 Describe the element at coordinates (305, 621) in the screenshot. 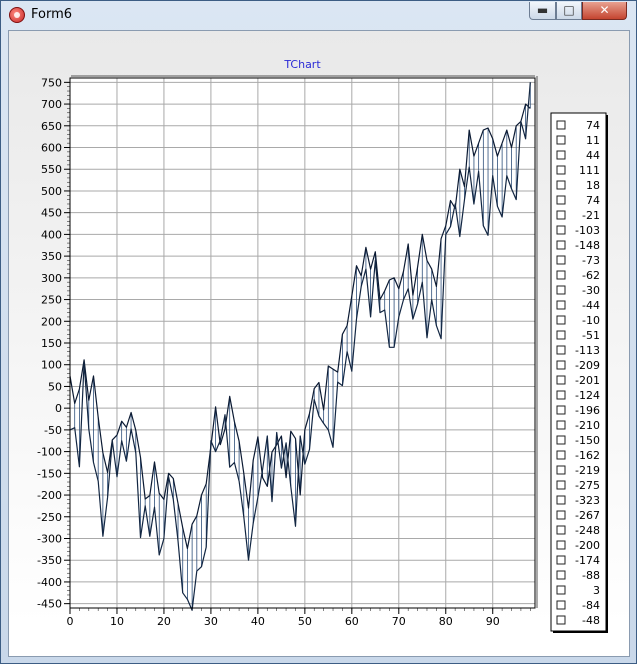

I see `x-tick-label: 50` at that location.